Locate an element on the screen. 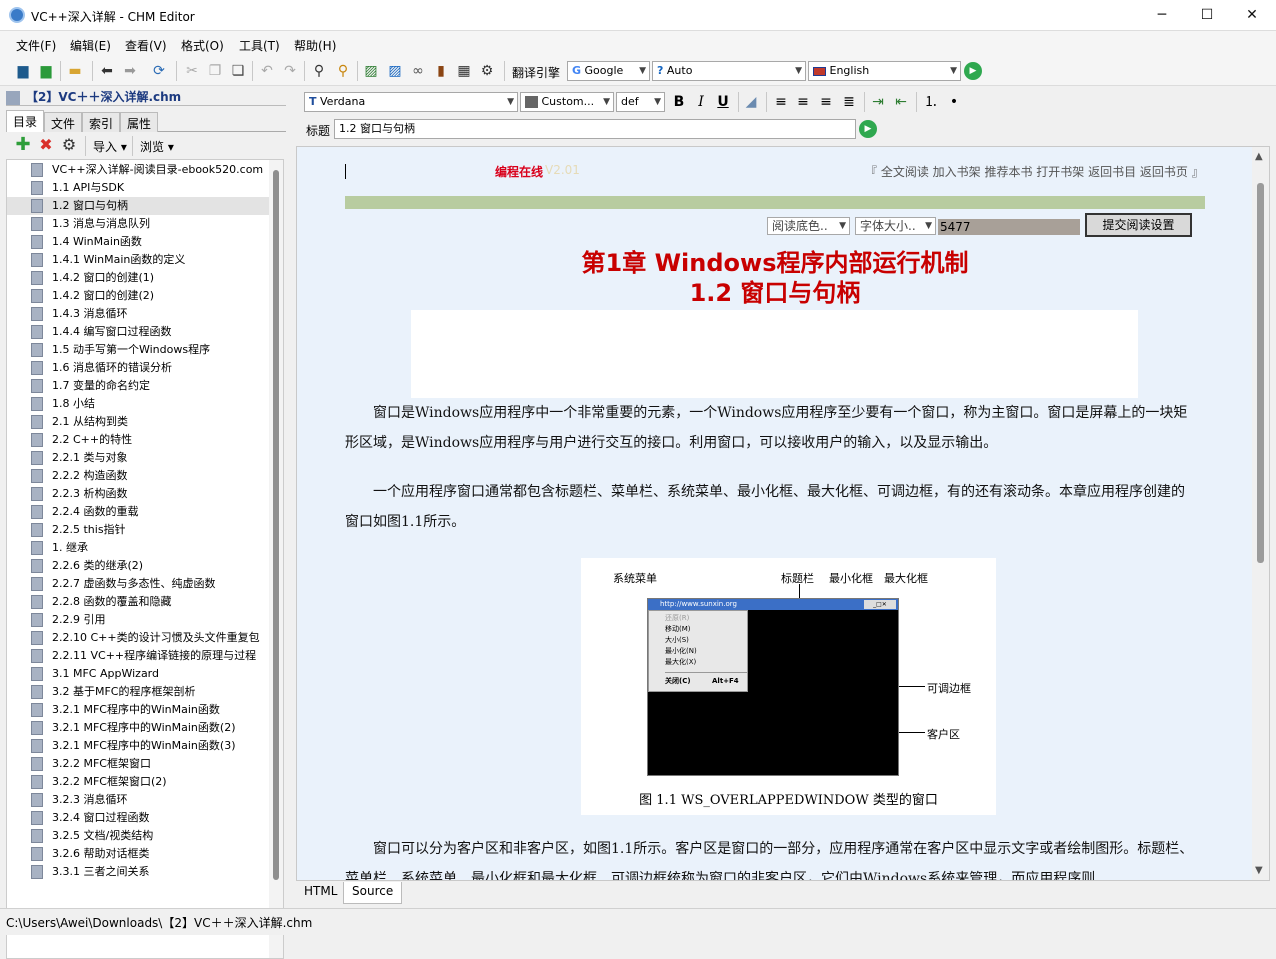  save-icon: ▆ is located at coordinates (46, 71).